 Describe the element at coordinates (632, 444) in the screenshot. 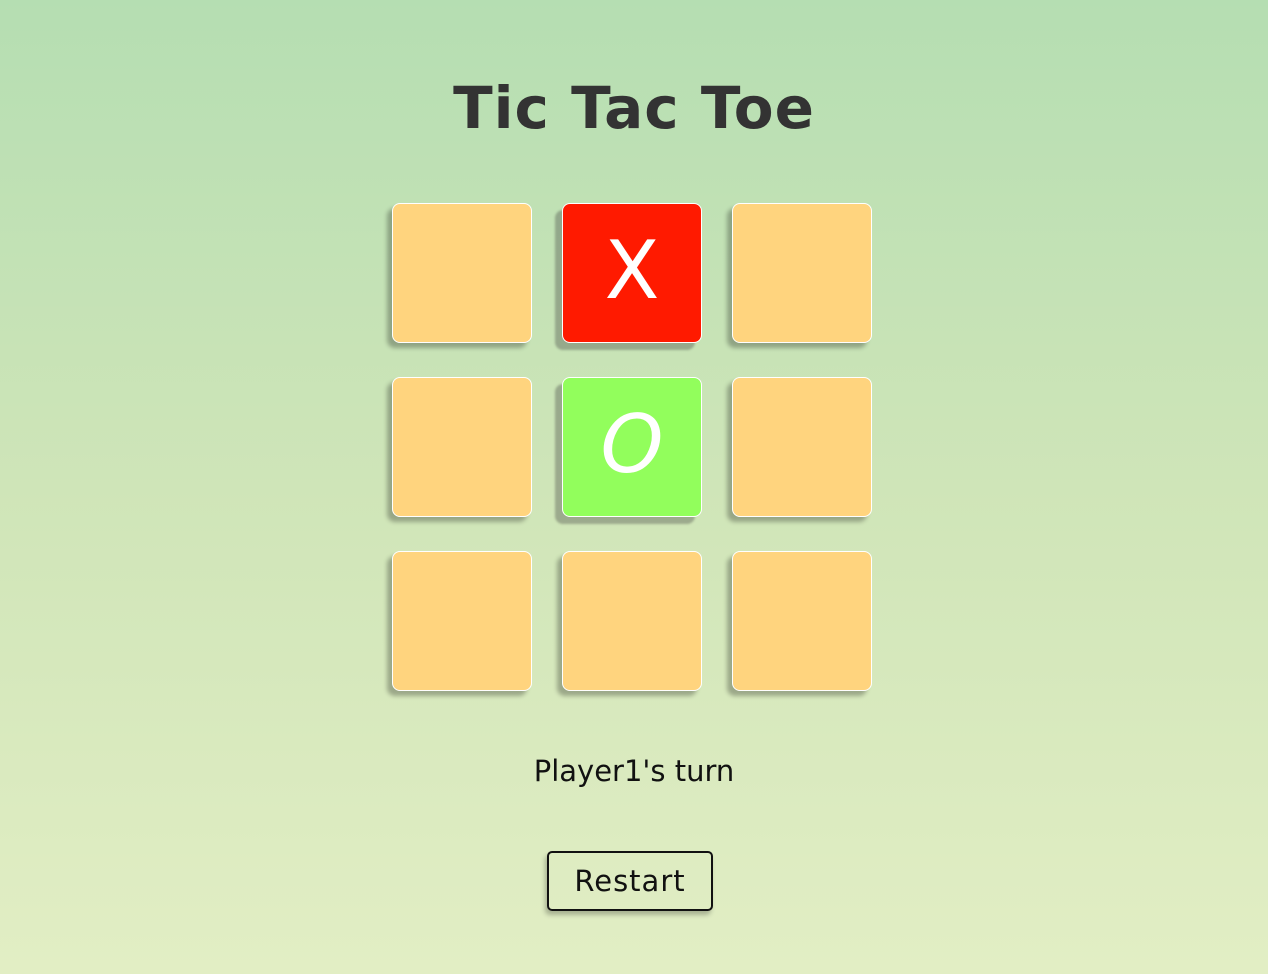

I see `o-mark-icon: O` at that location.